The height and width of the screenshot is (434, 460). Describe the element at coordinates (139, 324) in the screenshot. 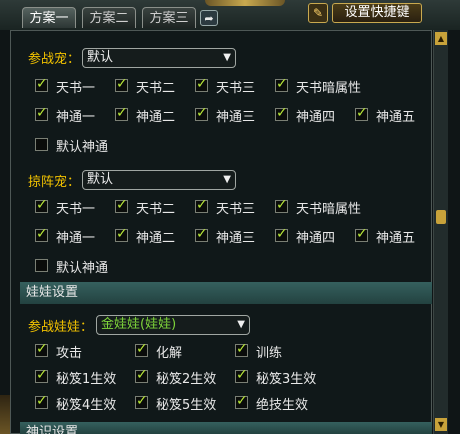

I see `battle-doll-selected: 金娃娃(娃娃)` at that location.